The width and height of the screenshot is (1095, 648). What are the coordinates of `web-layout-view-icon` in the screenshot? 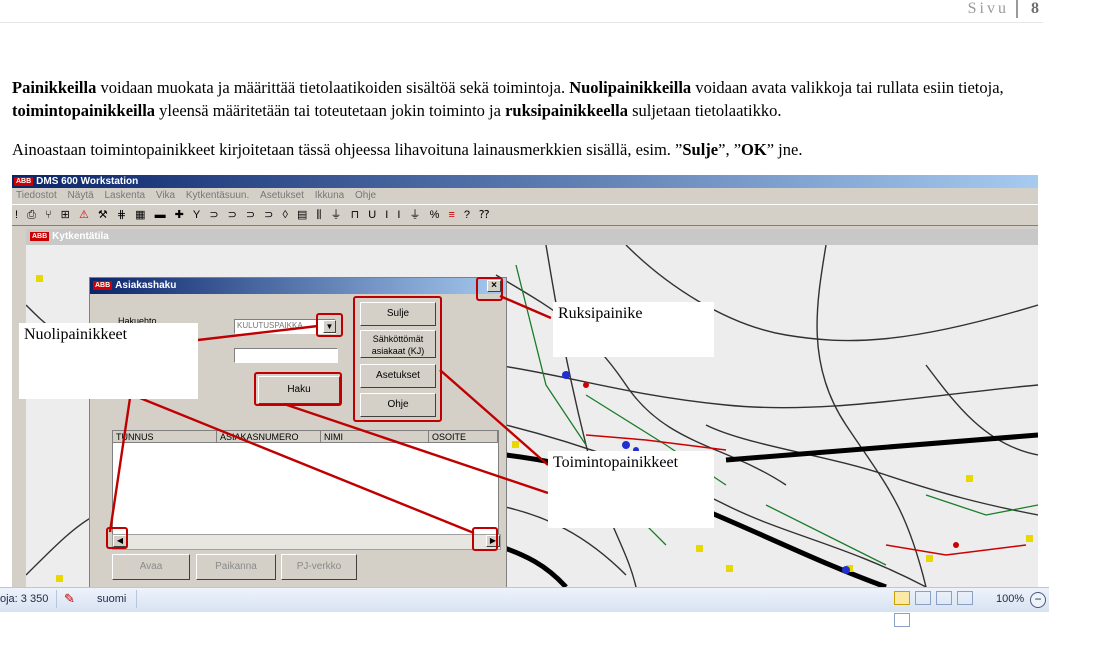 It's located at (944, 598).